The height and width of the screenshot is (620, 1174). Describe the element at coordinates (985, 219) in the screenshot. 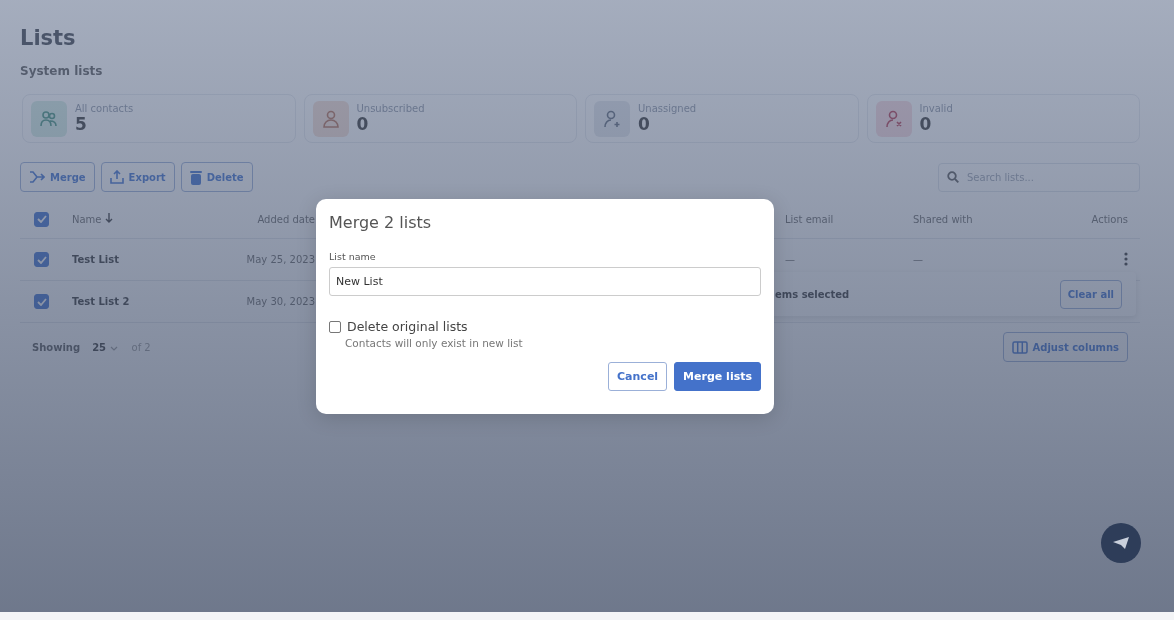

I see `column-header: Shared with` at that location.